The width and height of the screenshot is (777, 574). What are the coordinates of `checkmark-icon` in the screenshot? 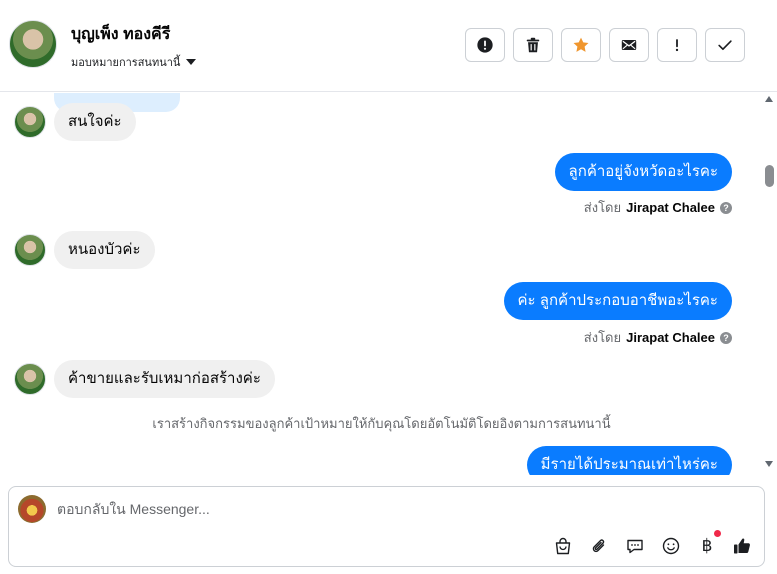 It's located at (725, 45).